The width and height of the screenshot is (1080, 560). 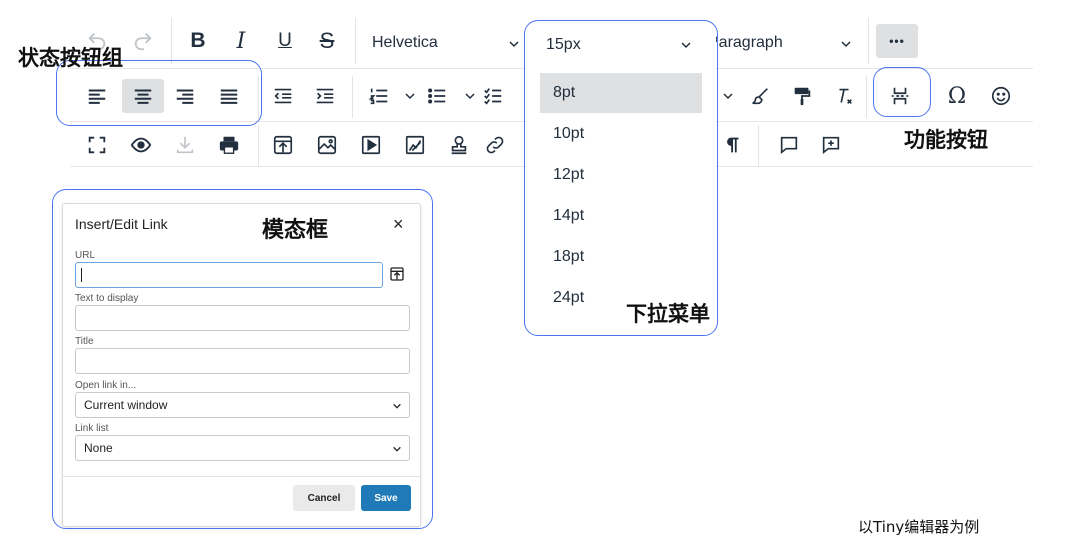 I want to click on format-painter-button, so click(x=802, y=96).